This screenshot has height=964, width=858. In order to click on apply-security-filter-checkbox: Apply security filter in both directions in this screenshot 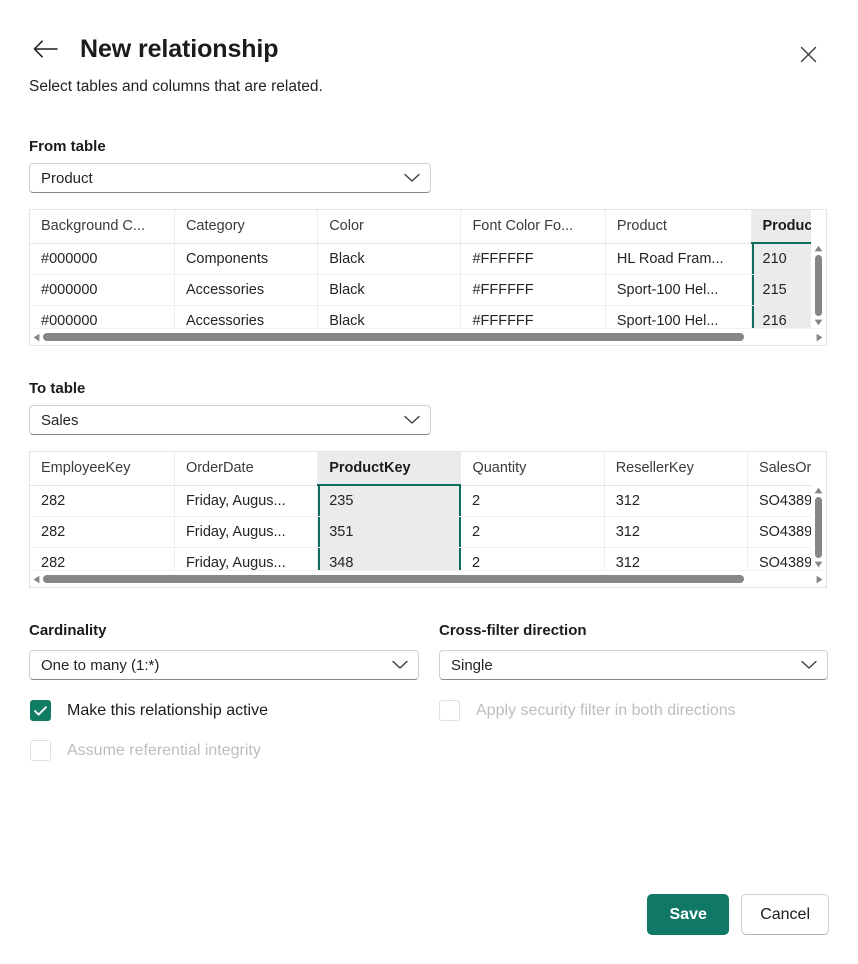, I will do `click(587, 710)`.